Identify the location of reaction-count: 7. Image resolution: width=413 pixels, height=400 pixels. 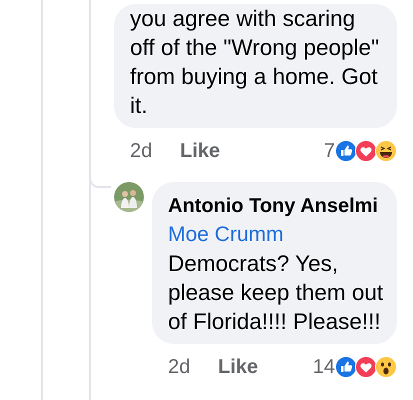
(329, 151).